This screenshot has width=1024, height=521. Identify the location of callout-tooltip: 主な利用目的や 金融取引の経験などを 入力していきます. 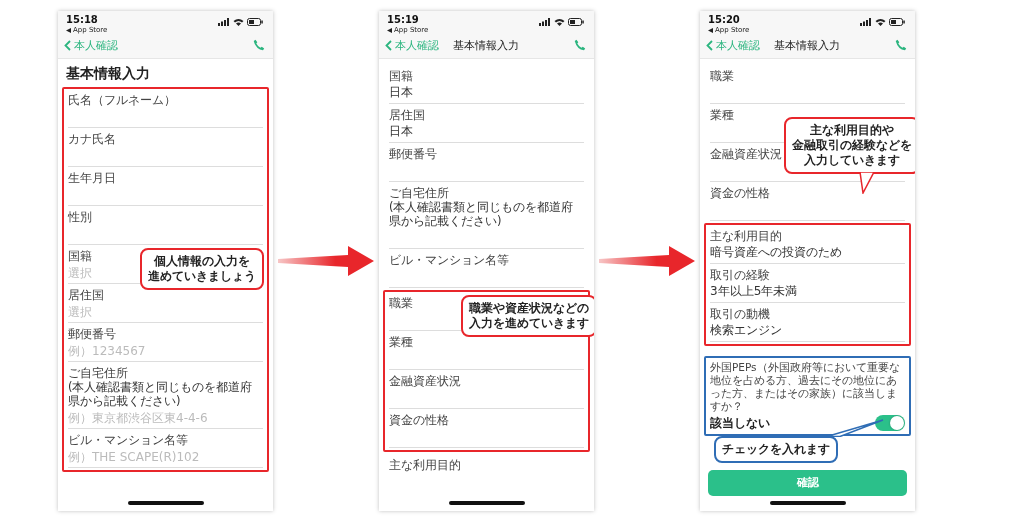
(849, 145).